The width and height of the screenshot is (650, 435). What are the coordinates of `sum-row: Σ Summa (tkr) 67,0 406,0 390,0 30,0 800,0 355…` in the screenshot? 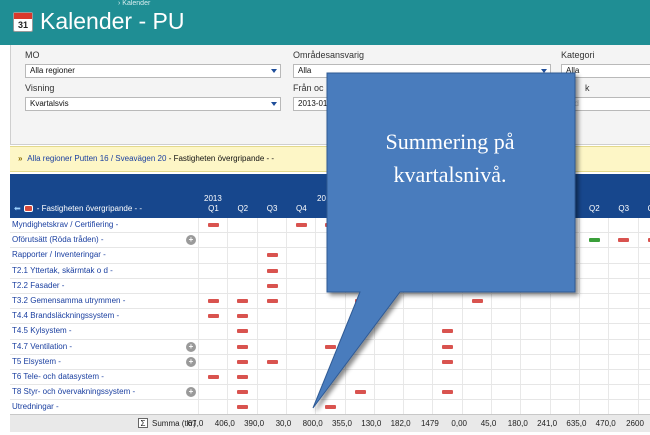 It's located at (330, 423).